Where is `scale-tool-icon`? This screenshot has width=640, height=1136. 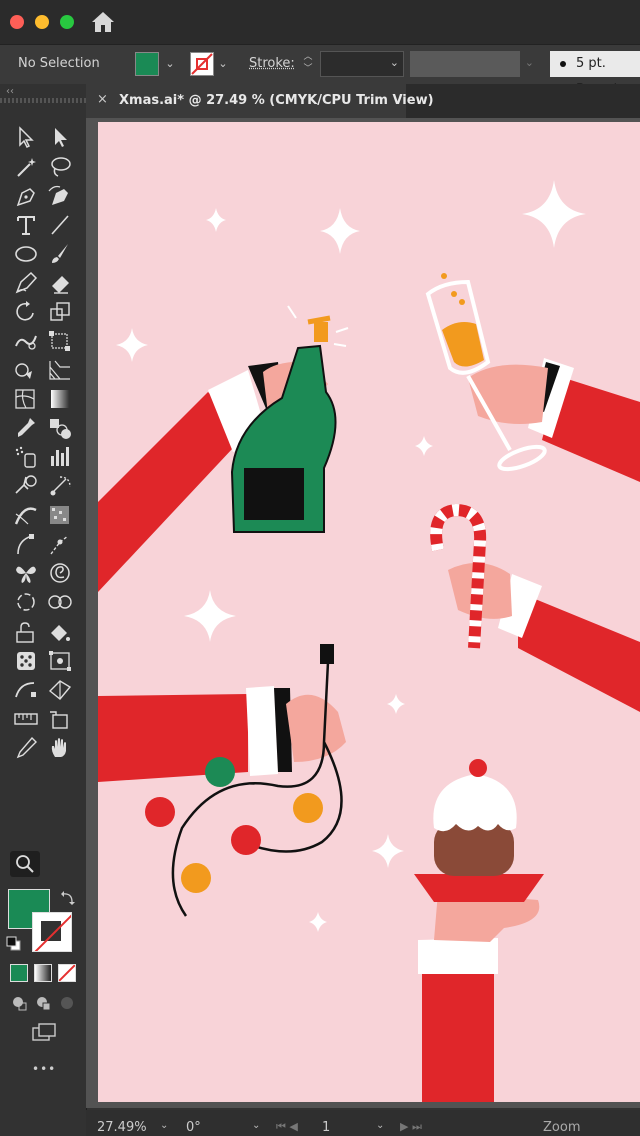
scale-tool-icon is located at coordinates (60, 312).